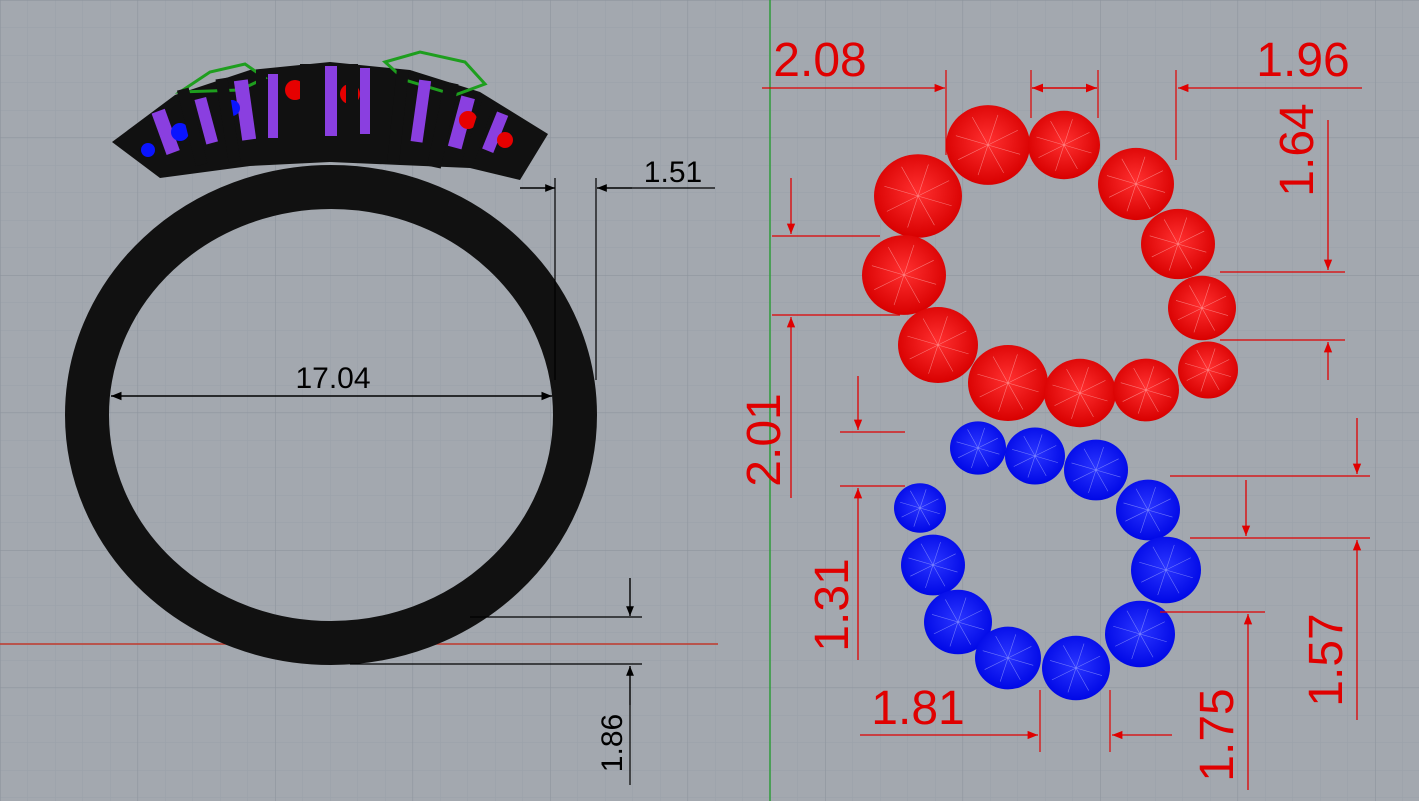 The width and height of the screenshot is (1419, 801). I want to click on dim-201-label: 2.01, so click(764, 439).